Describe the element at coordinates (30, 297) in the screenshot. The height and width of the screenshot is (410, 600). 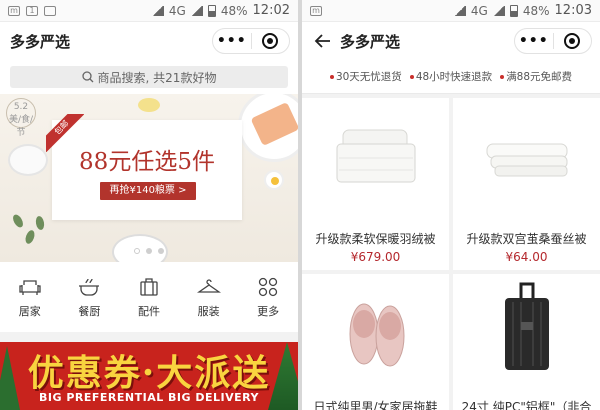
I see `category-home: 居家` at that location.